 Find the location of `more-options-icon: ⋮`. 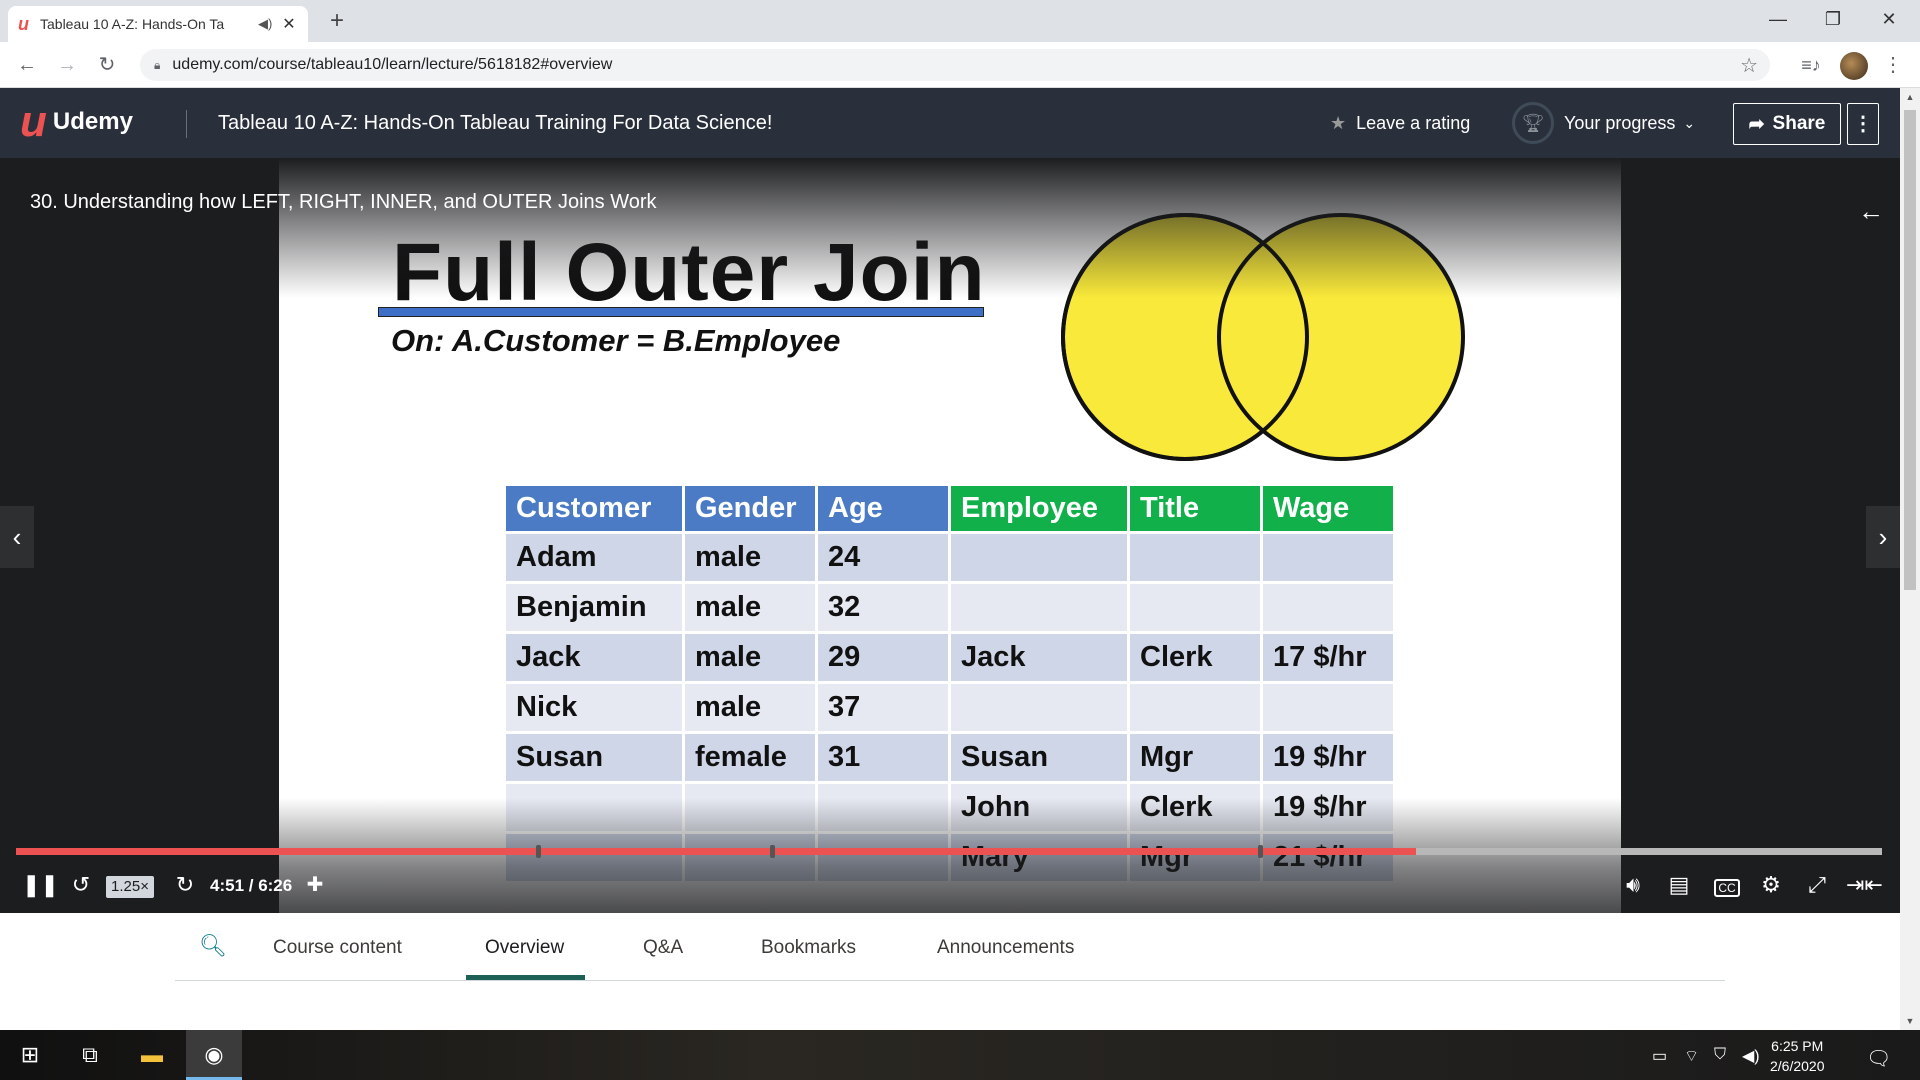

more-options-icon: ⋮ is located at coordinates (1863, 124).